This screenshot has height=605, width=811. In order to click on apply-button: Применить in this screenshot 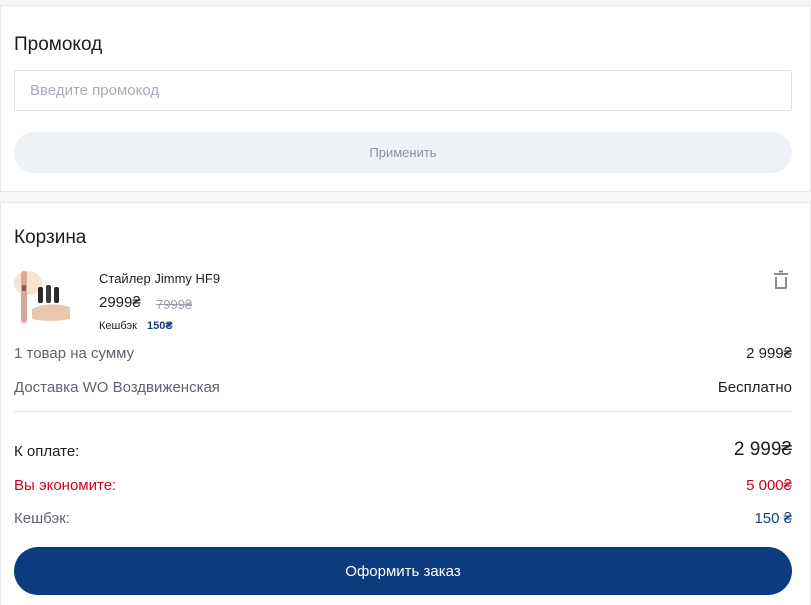, I will do `click(403, 152)`.